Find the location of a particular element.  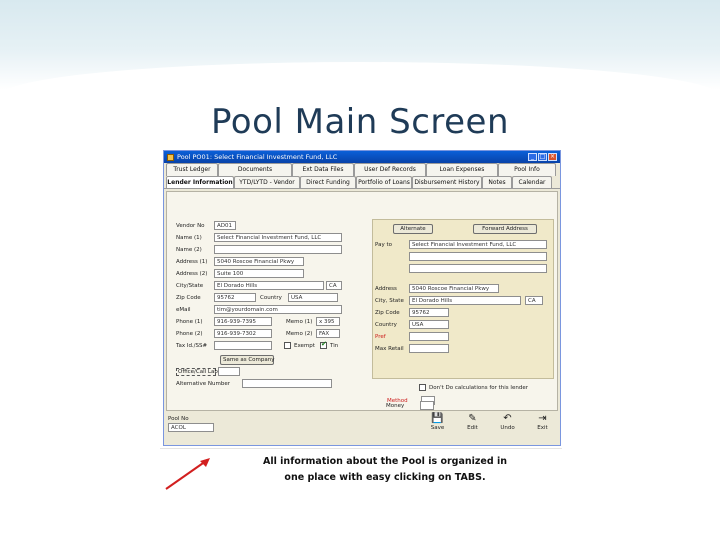

office-call-field is located at coordinates (229, 371).